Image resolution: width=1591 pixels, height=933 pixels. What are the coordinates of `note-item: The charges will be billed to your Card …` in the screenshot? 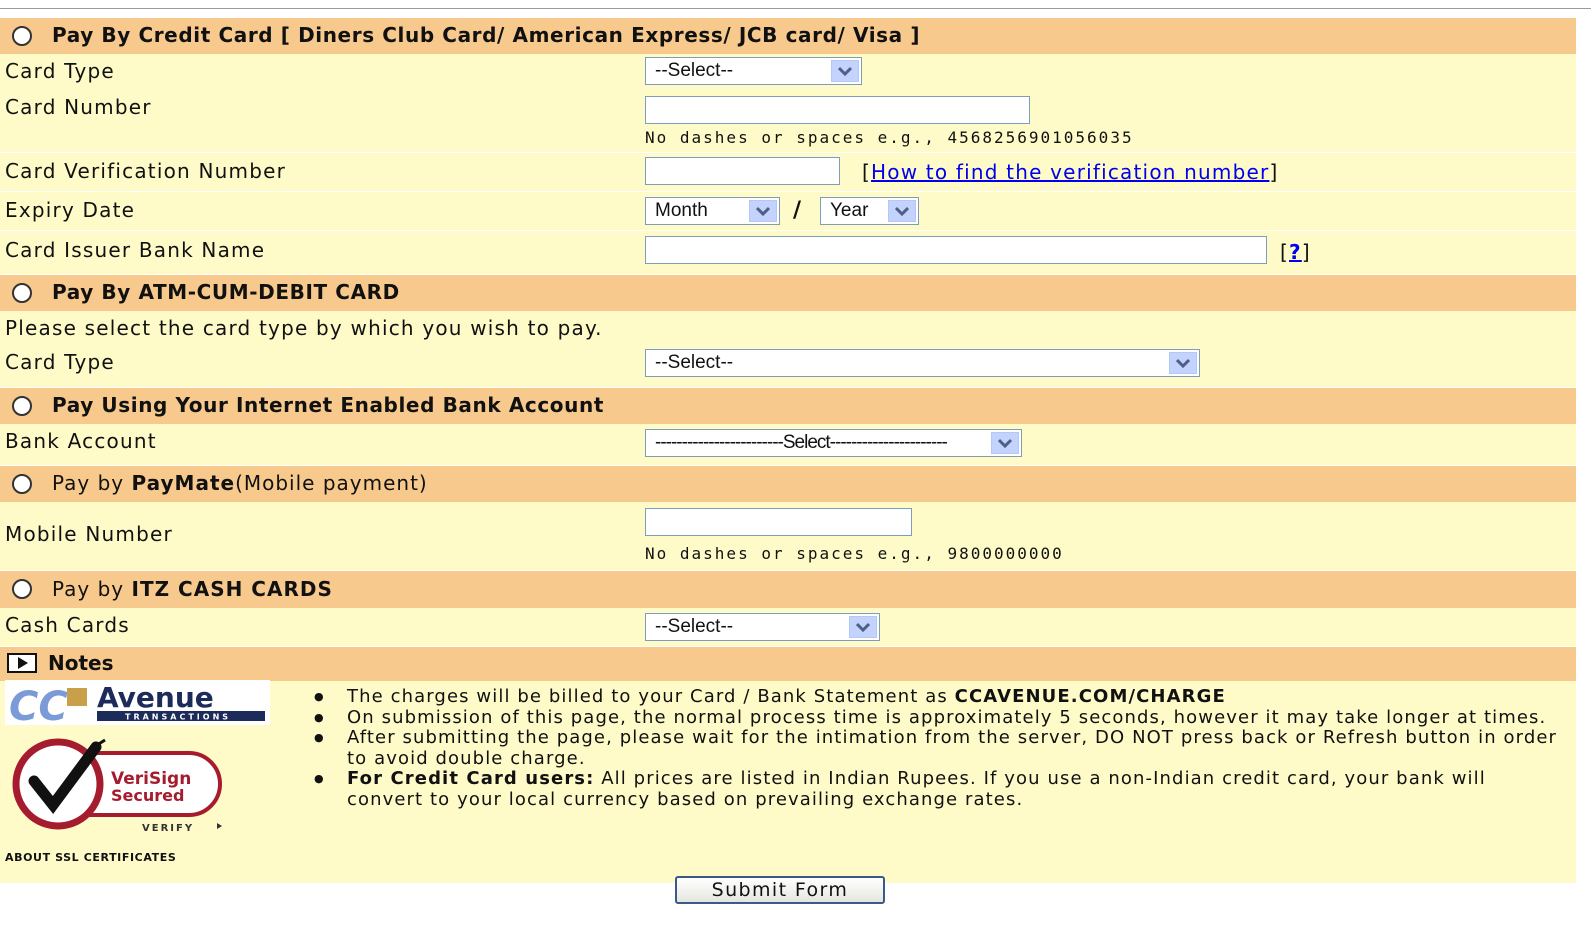 It's located at (937, 697).